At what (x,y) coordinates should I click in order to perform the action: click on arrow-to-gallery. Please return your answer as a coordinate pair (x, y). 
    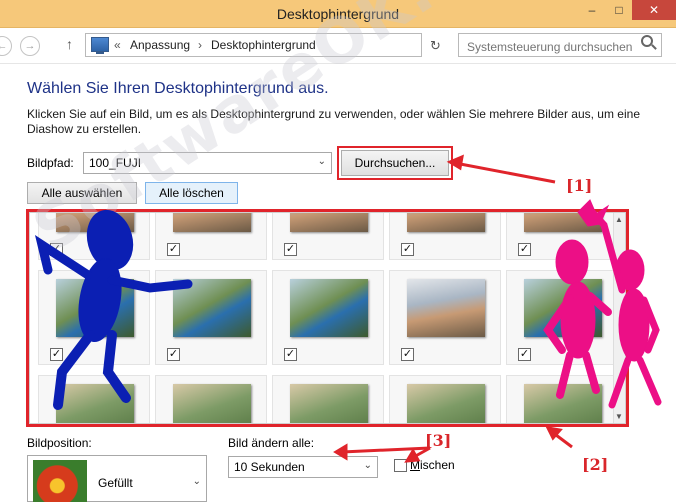
    Looking at the image, I should click on (562, 439).